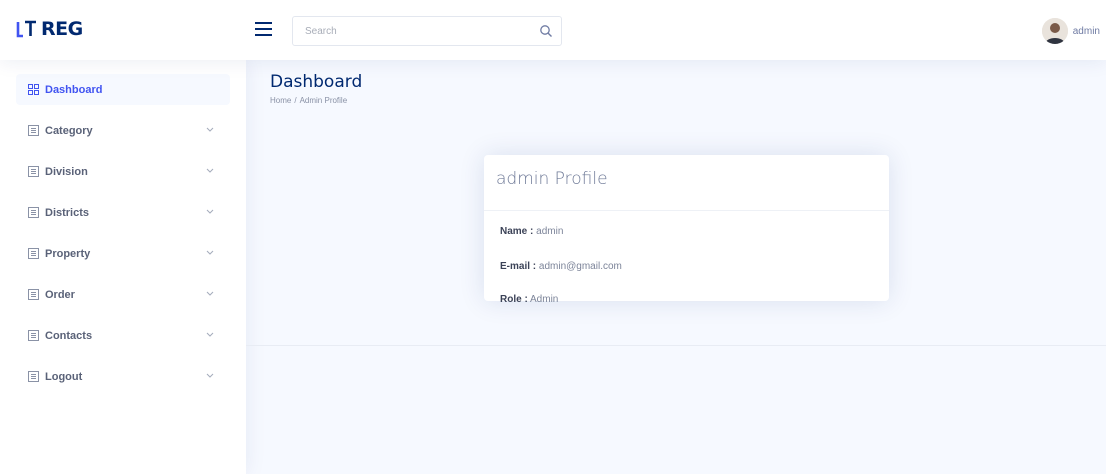 The height and width of the screenshot is (474, 1106). What do you see at coordinates (123, 253) in the screenshot?
I see `sidebar-item-property: Property` at bounding box center [123, 253].